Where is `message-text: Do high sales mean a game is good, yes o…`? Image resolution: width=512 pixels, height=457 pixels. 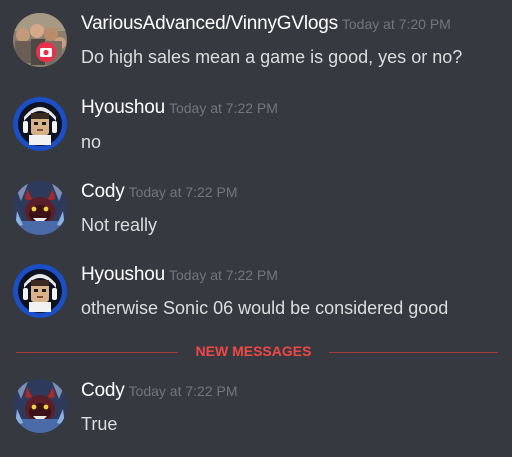 message-text: Do high sales mean a game is good, yes o… is located at coordinates (272, 57).